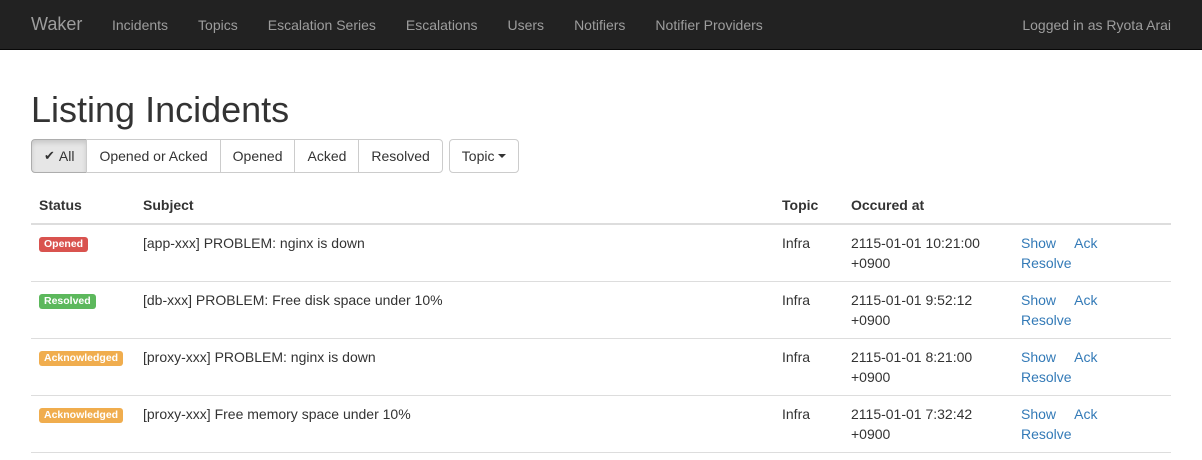 The height and width of the screenshot is (460, 1202). I want to click on incident-time: 2115-01-01 9:52:12 +0900, so click(928, 310).